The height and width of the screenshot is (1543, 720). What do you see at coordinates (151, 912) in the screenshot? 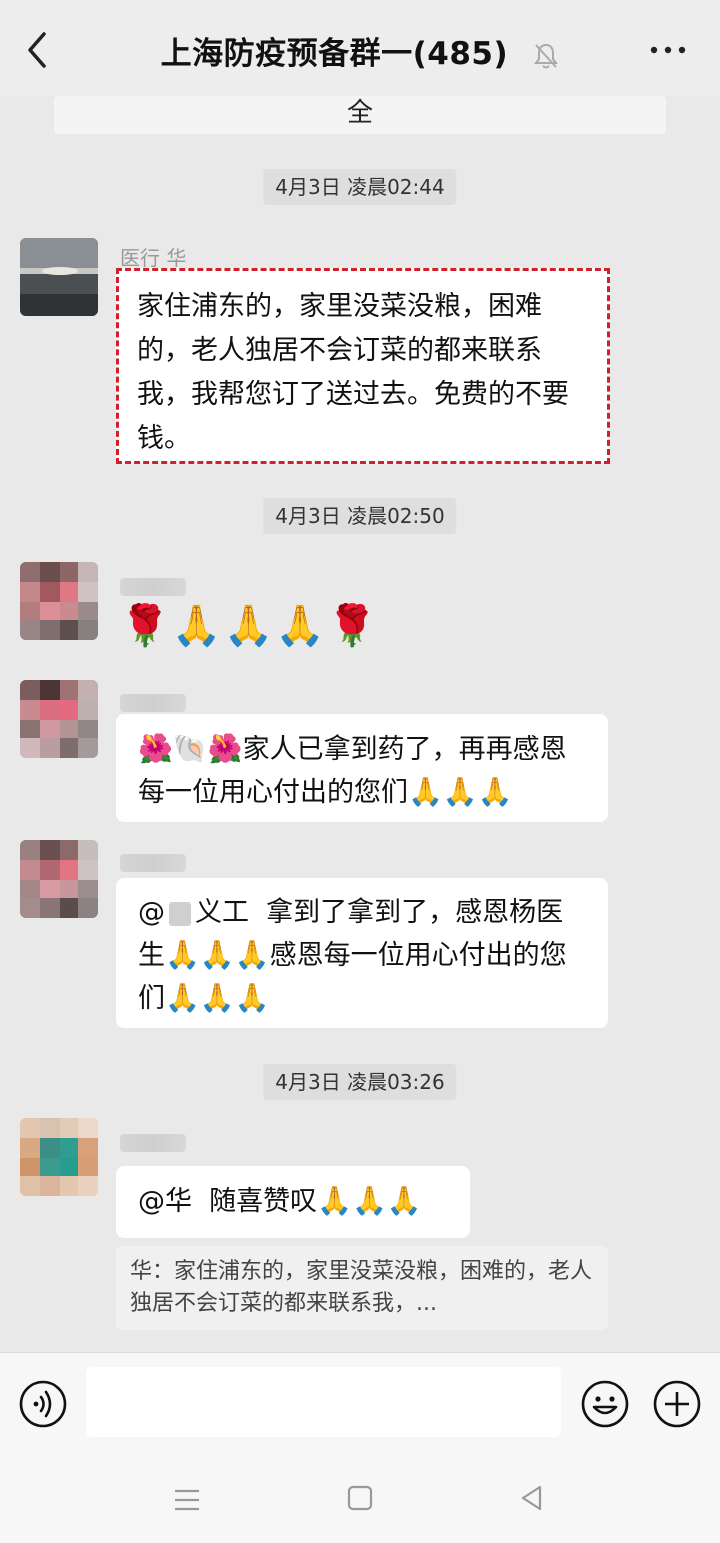
I see `mention-prefix: @` at bounding box center [151, 912].